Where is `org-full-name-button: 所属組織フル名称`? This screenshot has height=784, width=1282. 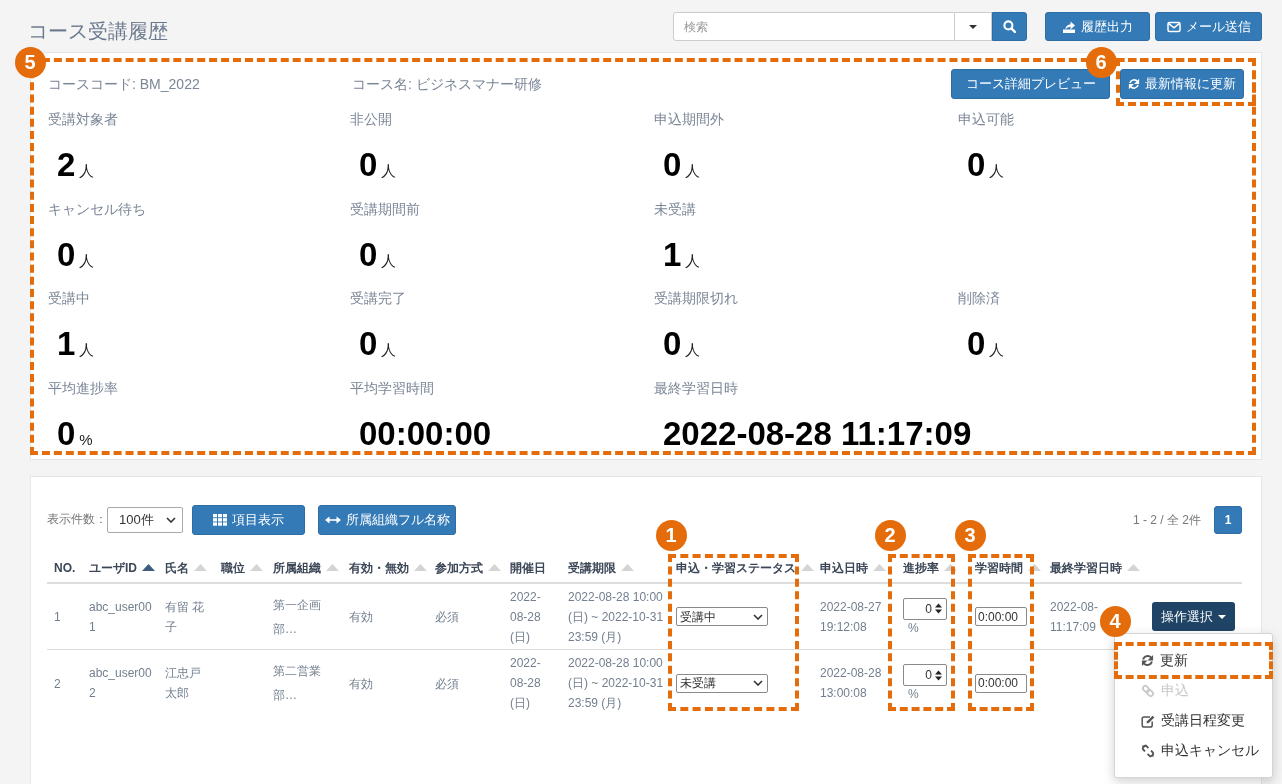
org-full-name-button: 所属組織フル名称 is located at coordinates (387, 520).